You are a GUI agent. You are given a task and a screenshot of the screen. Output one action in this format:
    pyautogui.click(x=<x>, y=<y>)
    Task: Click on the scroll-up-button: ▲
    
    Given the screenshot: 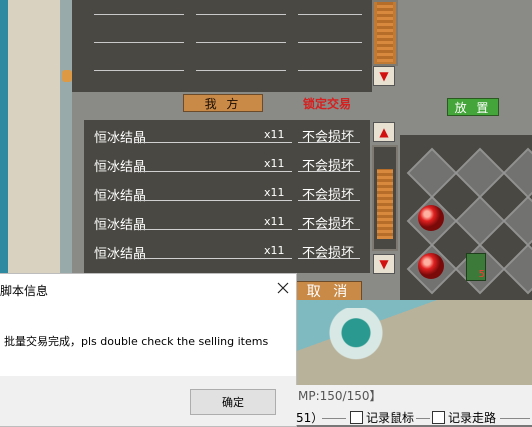 What is the action you would take?
    pyautogui.click(x=384, y=132)
    